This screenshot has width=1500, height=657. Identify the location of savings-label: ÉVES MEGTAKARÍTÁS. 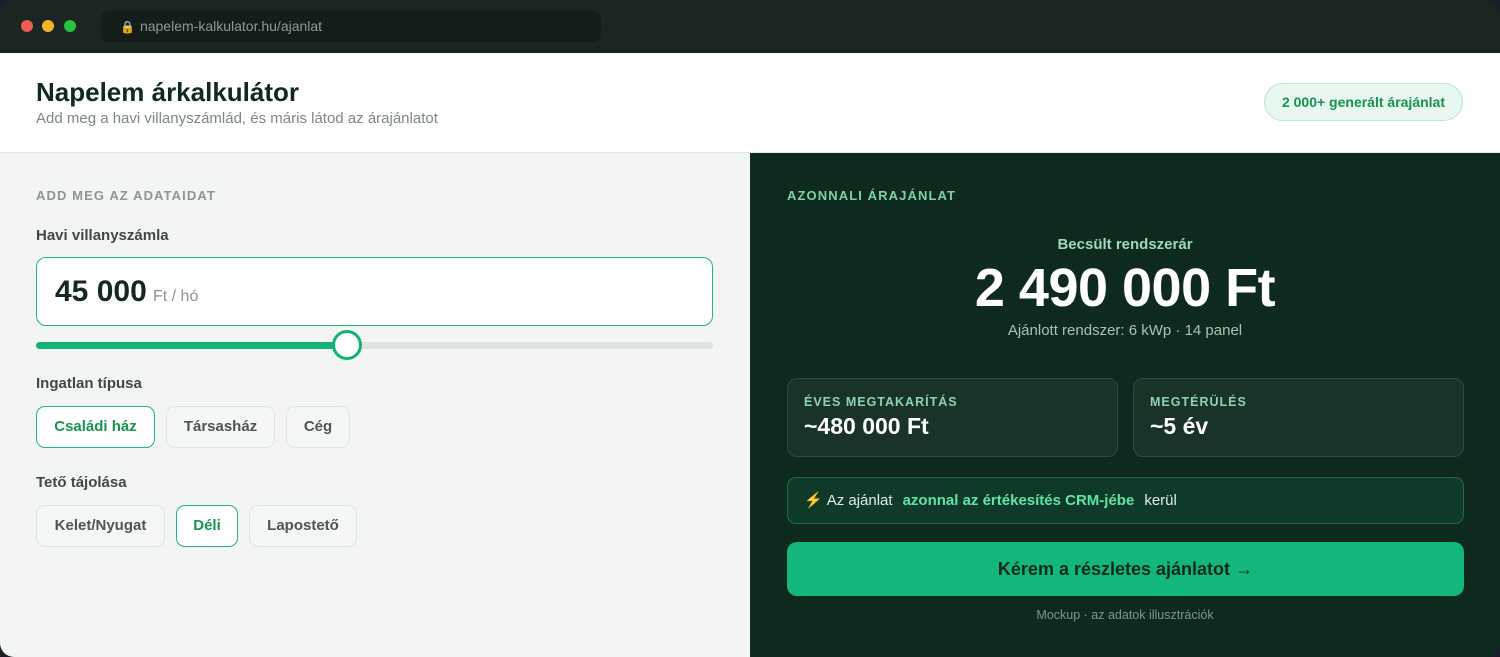
(881, 402).